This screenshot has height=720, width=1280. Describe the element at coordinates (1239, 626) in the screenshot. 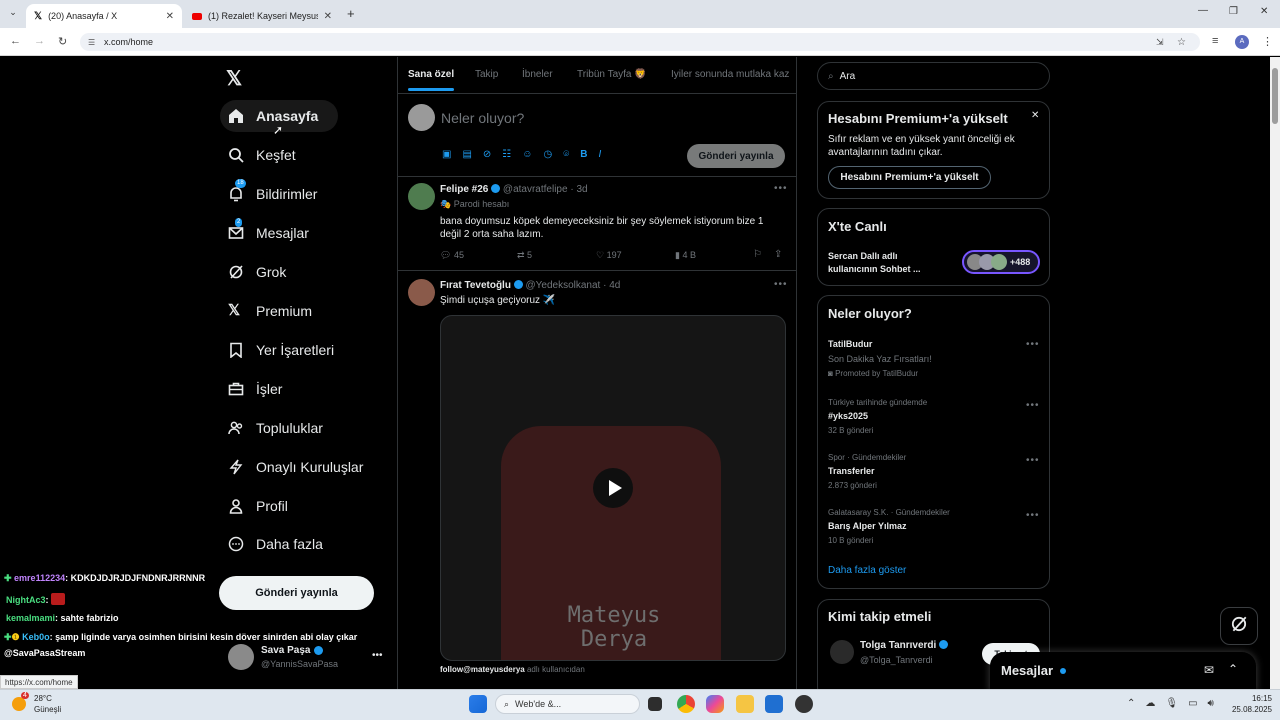

I see `grok-floating-button` at that location.